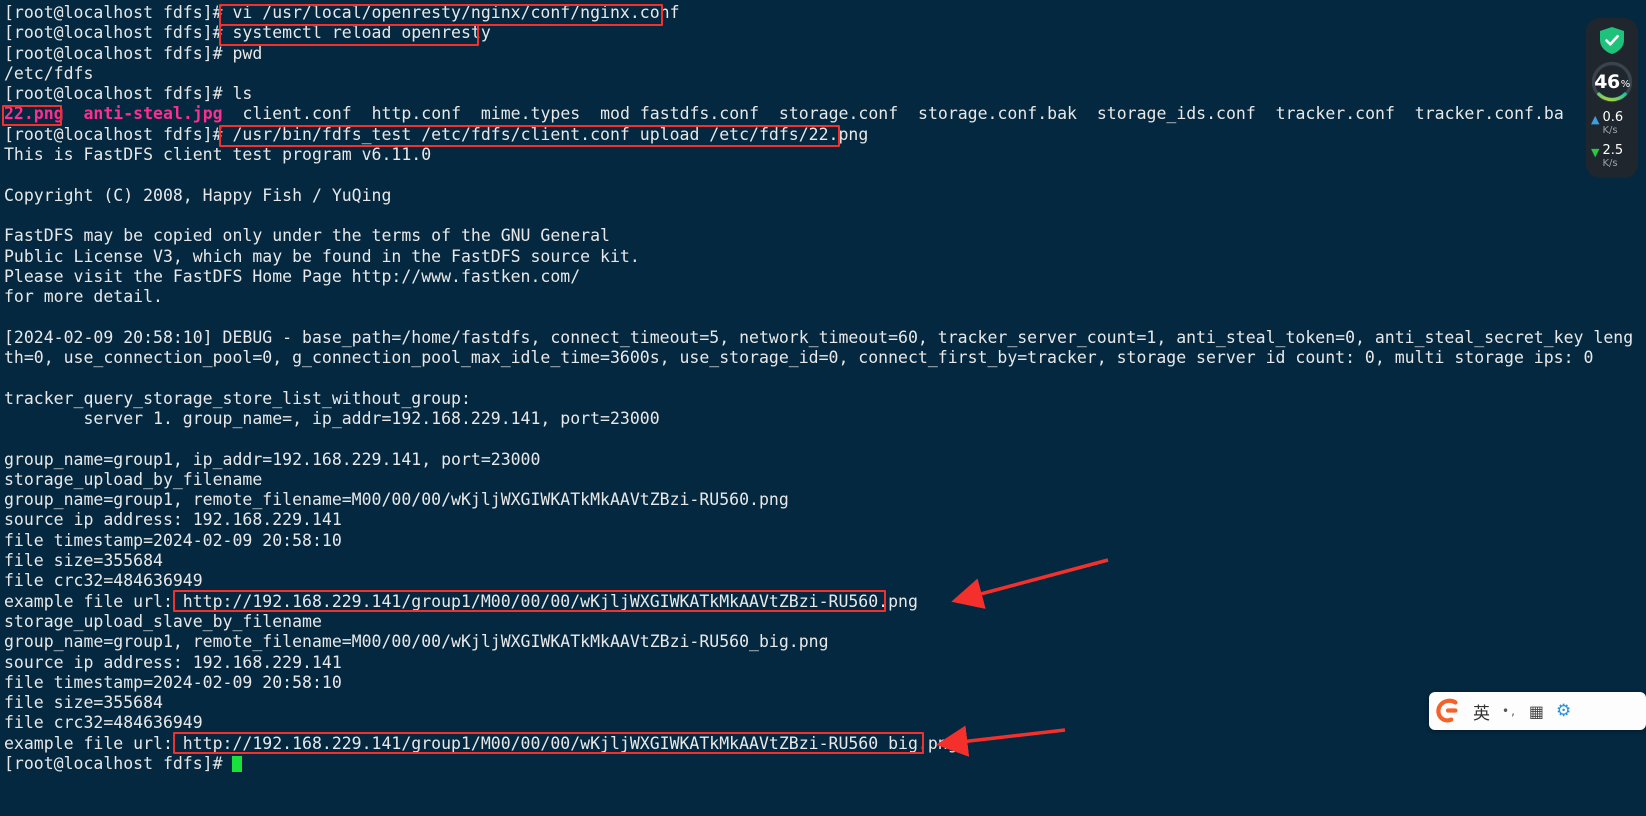  What do you see at coordinates (173, 540) in the screenshot?
I see `terminal-text: file timestamp=2024-02-09 20:58:10` at bounding box center [173, 540].